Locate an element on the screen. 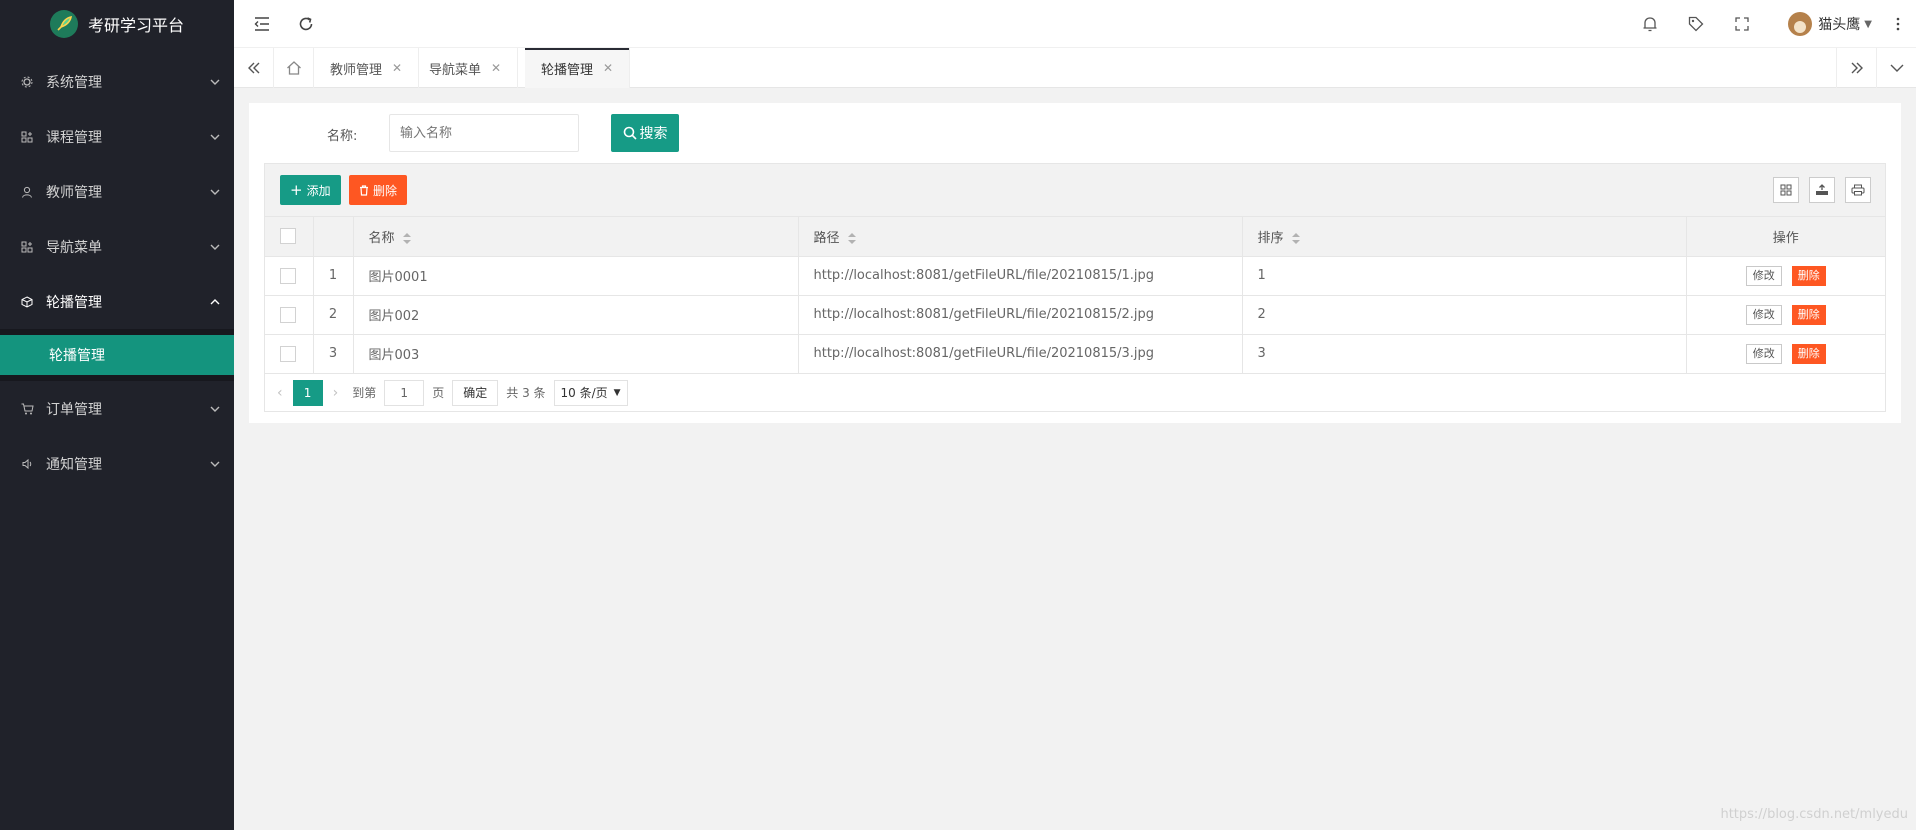 The image size is (1916, 830). prev-page-icon: ‹ is located at coordinates (280, 393).